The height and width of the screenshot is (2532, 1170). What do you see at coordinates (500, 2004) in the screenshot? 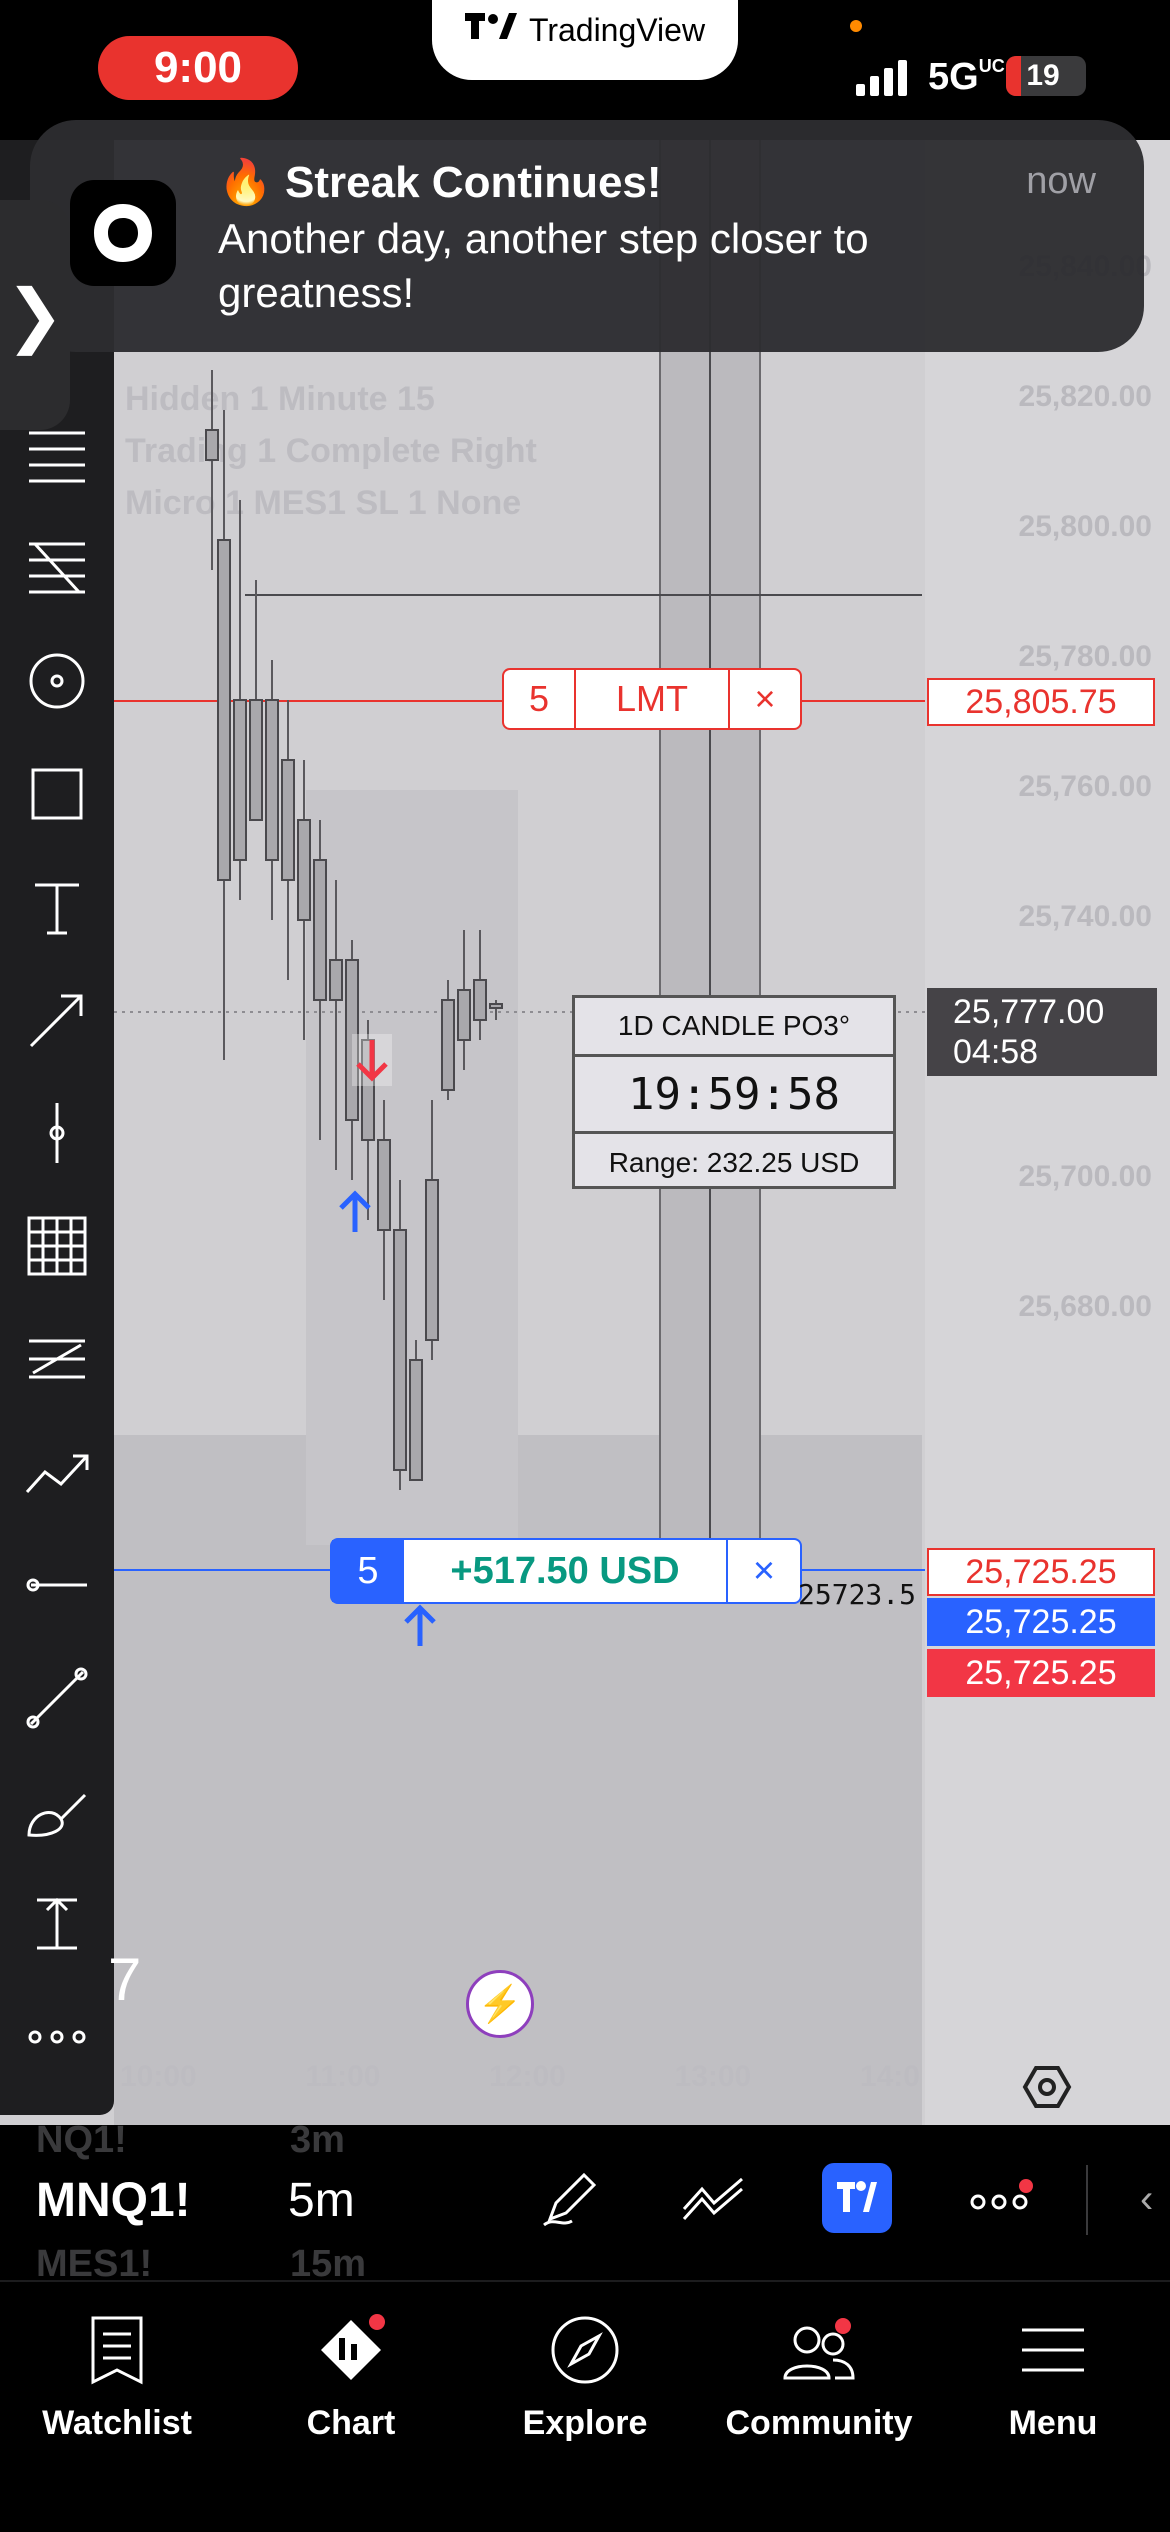
I see `quick-trade-lightning-icon: ⚡` at bounding box center [500, 2004].